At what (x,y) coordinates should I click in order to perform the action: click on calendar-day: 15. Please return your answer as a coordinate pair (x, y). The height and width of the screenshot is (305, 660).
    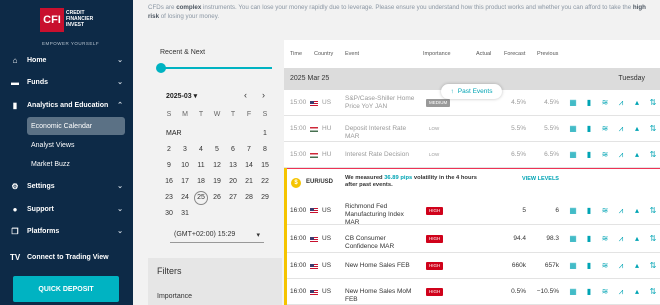
    Looking at the image, I should click on (265, 165).